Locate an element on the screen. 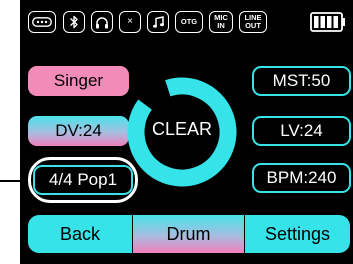  dv-label: DV:24 is located at coordinates (78, 130).